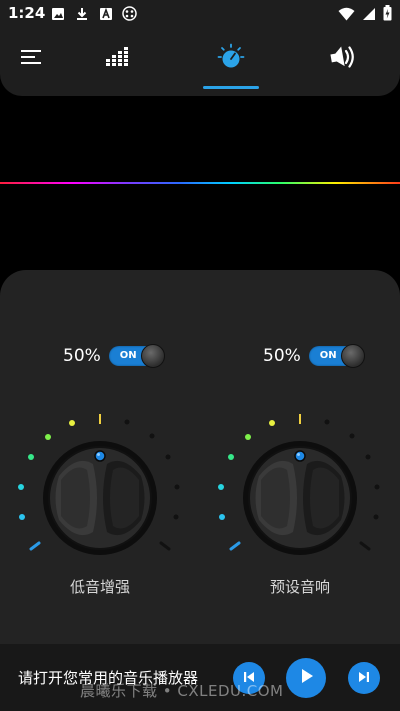 This screenshot has width=400, height=711. I want to click on skip-next-icon, so click(364, 678).